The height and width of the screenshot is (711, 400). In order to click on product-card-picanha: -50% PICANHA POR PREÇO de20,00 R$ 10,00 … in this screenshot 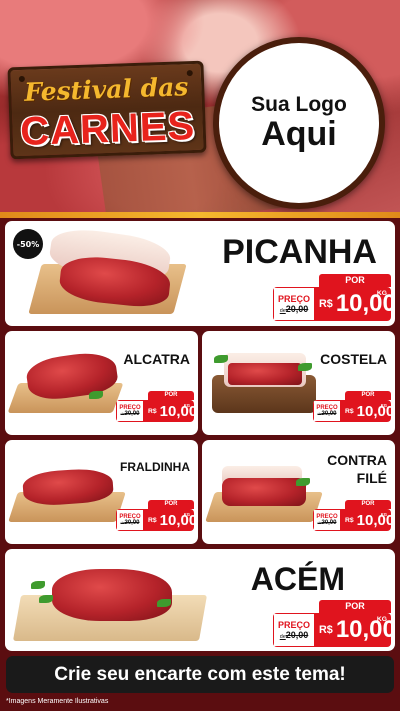, I will do `click(200, 273)`.